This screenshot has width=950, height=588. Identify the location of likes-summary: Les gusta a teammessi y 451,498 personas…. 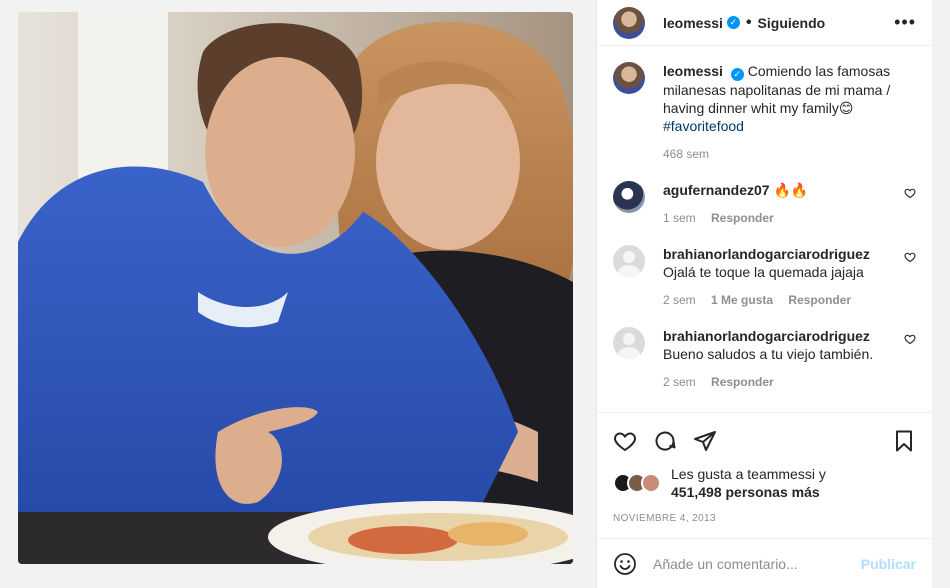
(764, 483).